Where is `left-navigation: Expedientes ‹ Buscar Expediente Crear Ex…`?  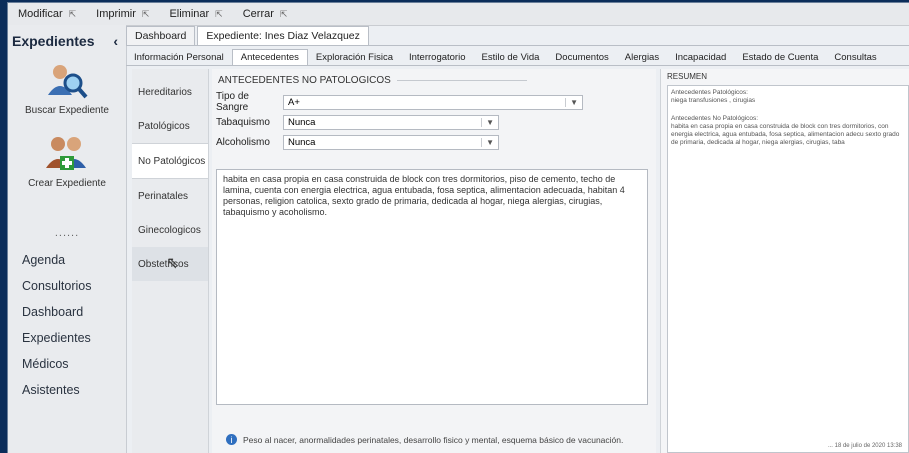
left-navigation: Expedientes ‹ Buscar Expediente Crear Ex… is located at coordinates (67, 239).